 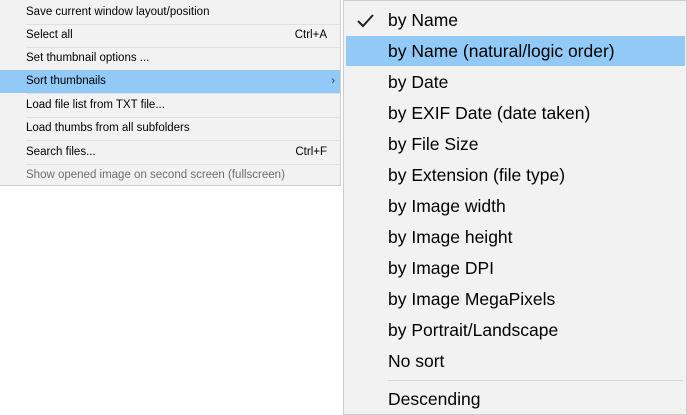 What do you see at coordinates (515, 268) in the screenshot?
I see `sort-option-by-image-dpi: by Image DPI` at bounding box center [515, 268].